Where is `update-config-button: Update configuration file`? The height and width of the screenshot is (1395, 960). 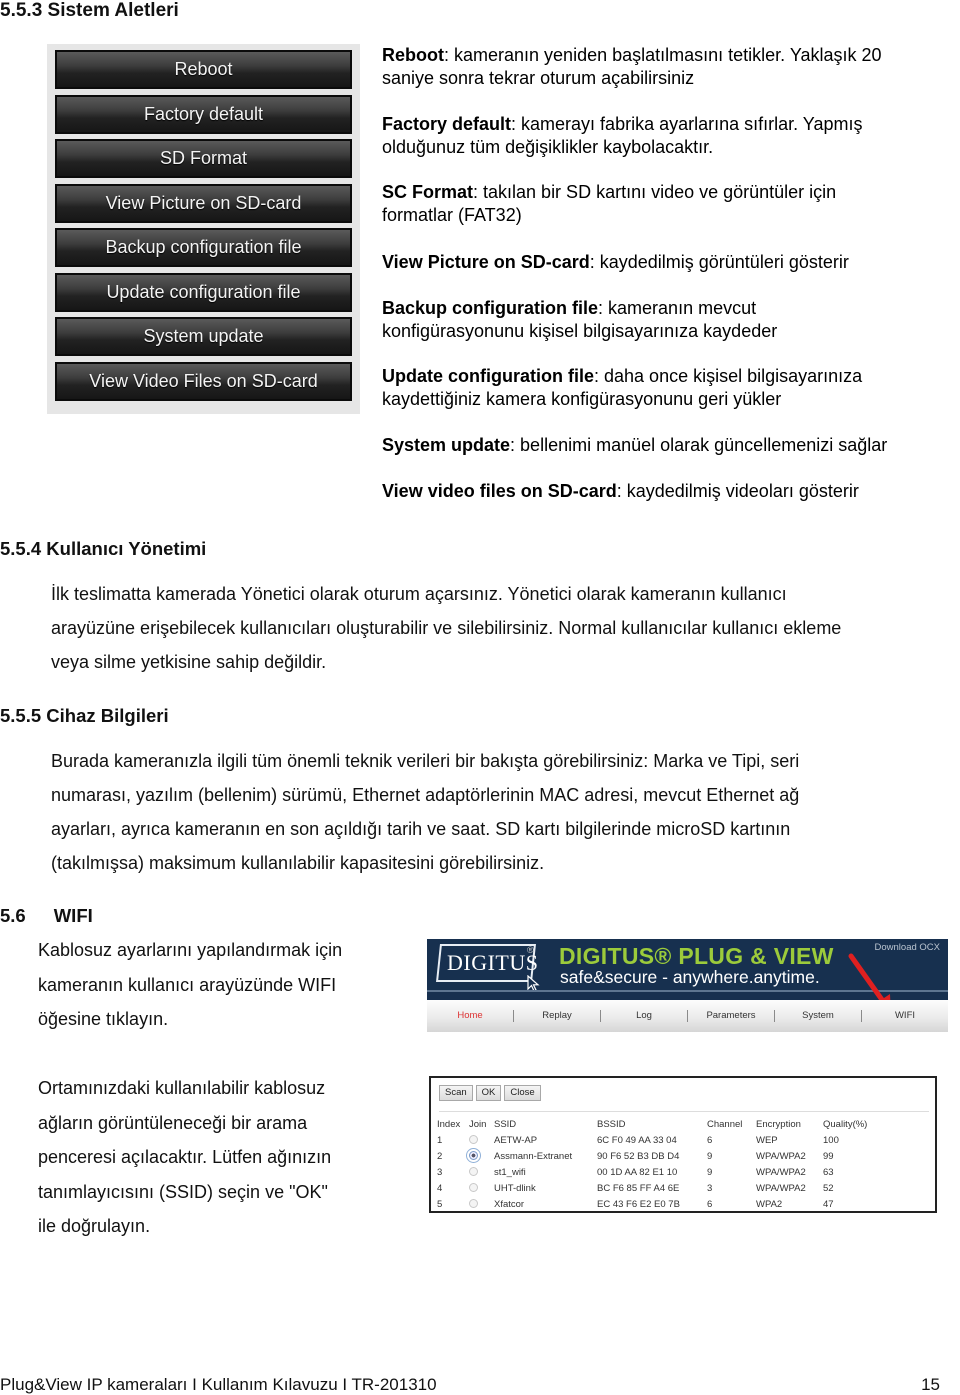
update-config-button: Update configuration file is located at coordinates (203, 292).